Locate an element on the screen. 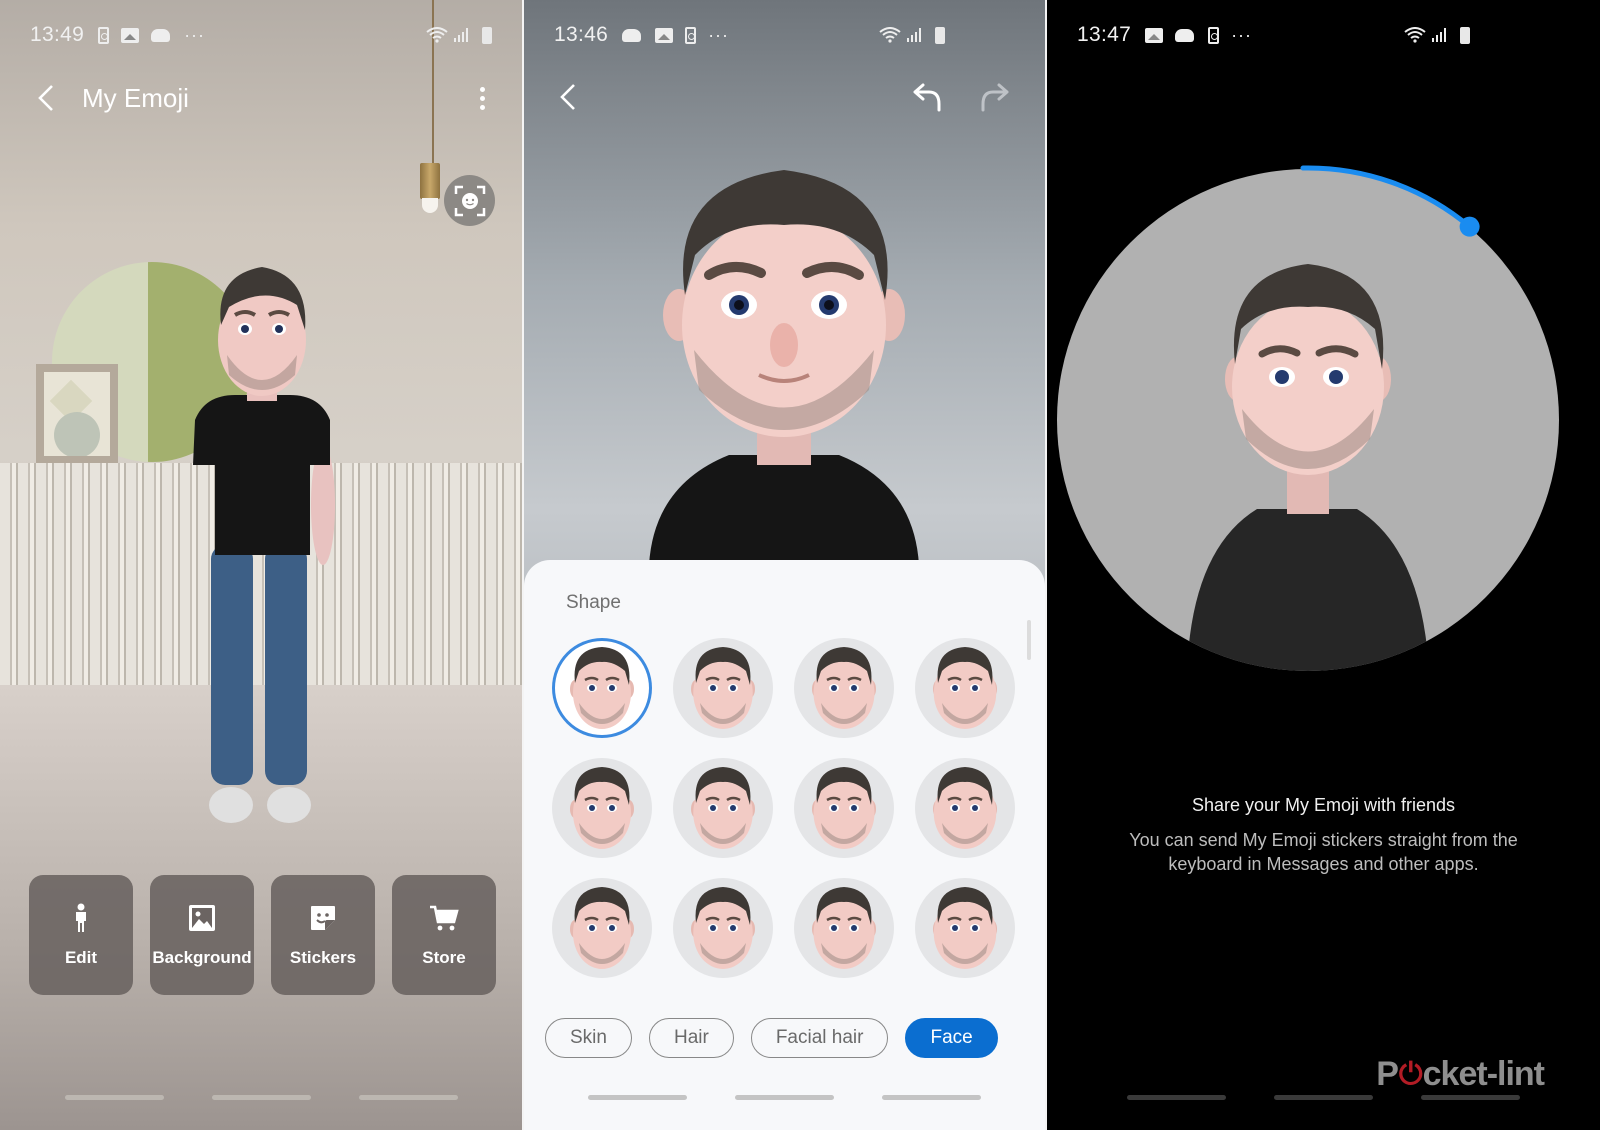 The width and height of the screenshot is (1600, 1130). category-tabs: Skin Hair Facial hair Face is located at coordinates (771, 1038).